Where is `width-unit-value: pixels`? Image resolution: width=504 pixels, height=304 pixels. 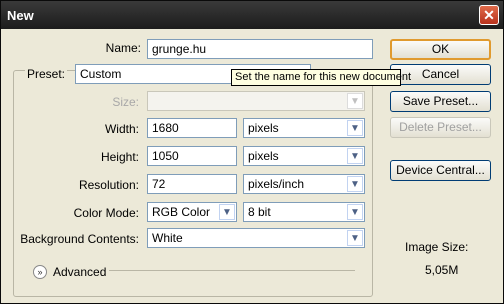
width-unit-value: pixels is located at coordinates (263, 128).